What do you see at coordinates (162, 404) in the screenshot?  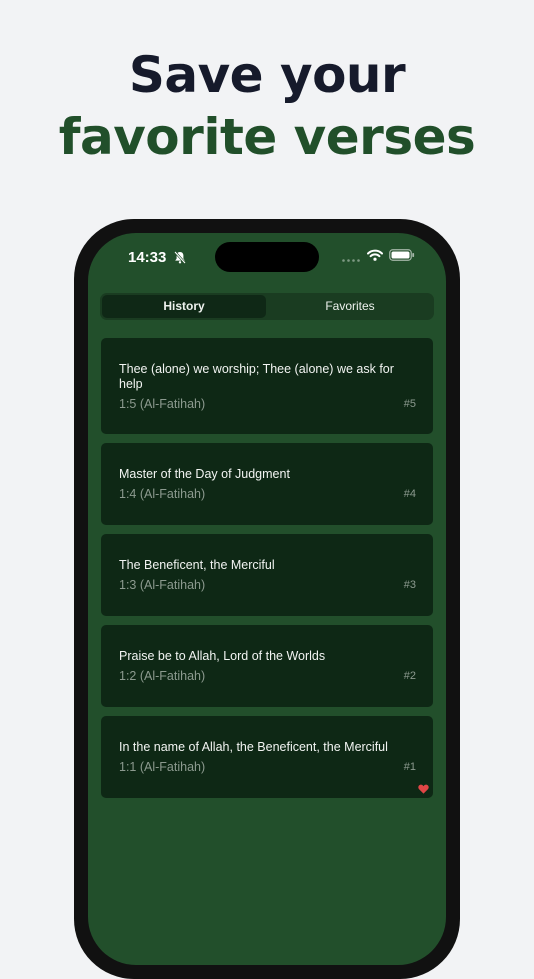 I see `verse-reference: 1:5 (Al-Fatihah)` at bounding box center [162, 404].